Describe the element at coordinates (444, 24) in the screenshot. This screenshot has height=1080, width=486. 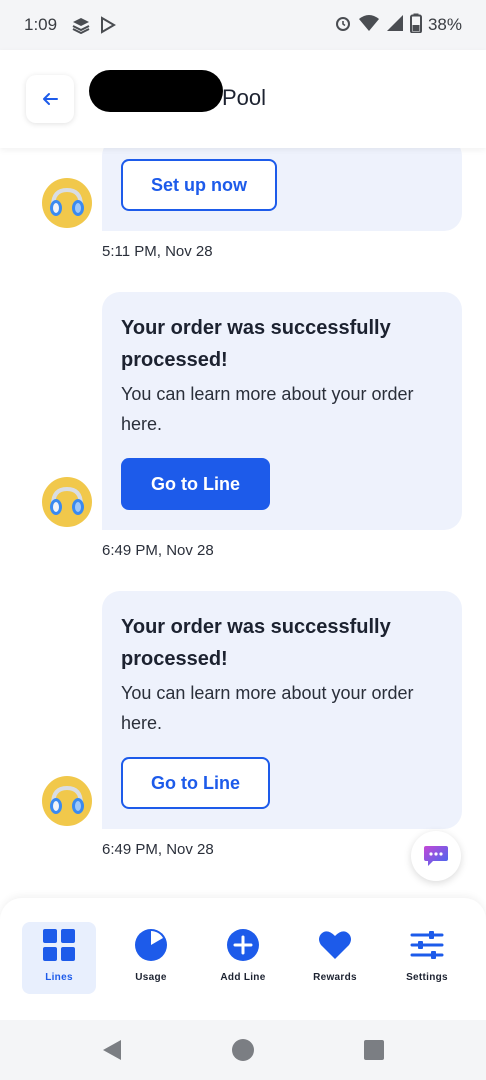
I see `battery-percent: 38%` at that location.